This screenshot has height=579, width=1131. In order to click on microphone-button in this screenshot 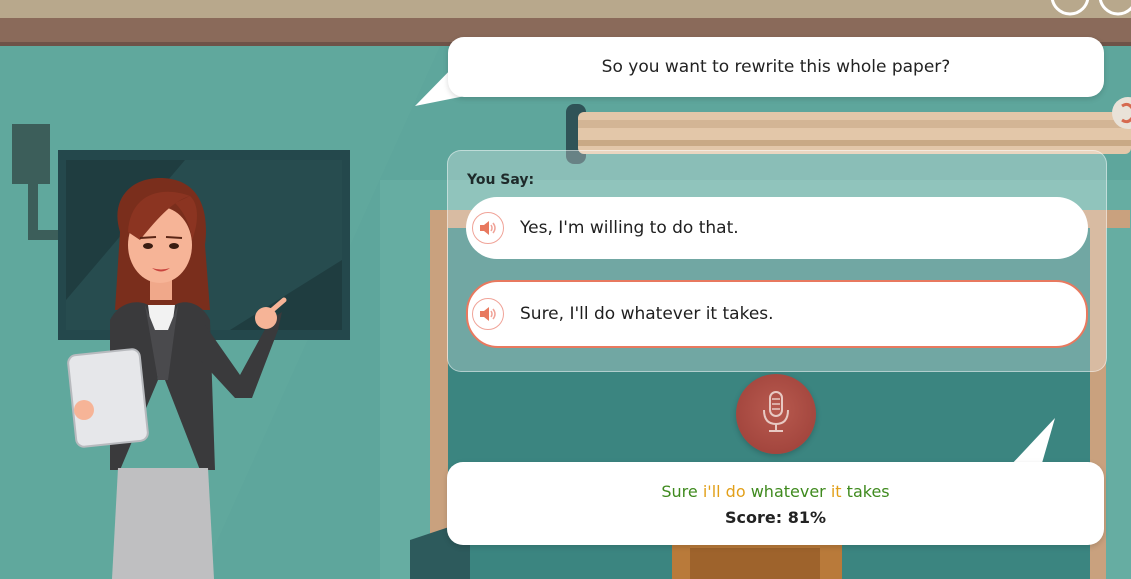, I will do `click(776, 414)`.